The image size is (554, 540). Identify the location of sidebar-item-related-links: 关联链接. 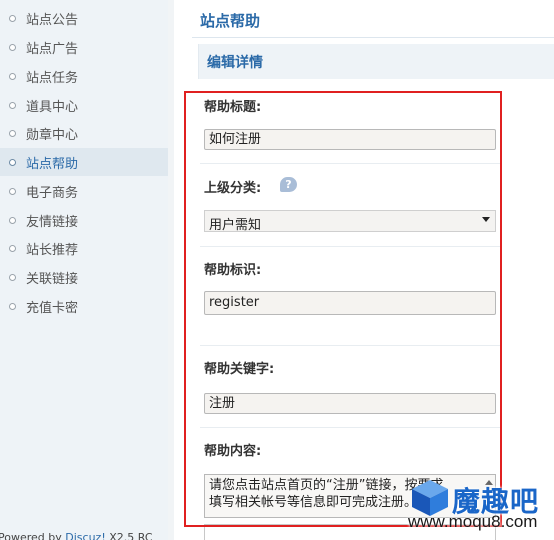
(84, 277).